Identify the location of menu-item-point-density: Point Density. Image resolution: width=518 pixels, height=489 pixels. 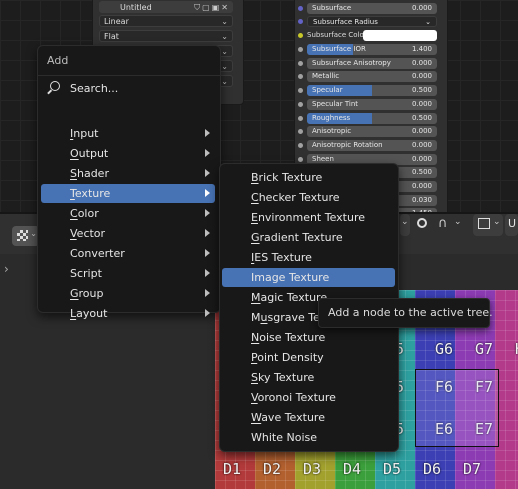
(308, 357).